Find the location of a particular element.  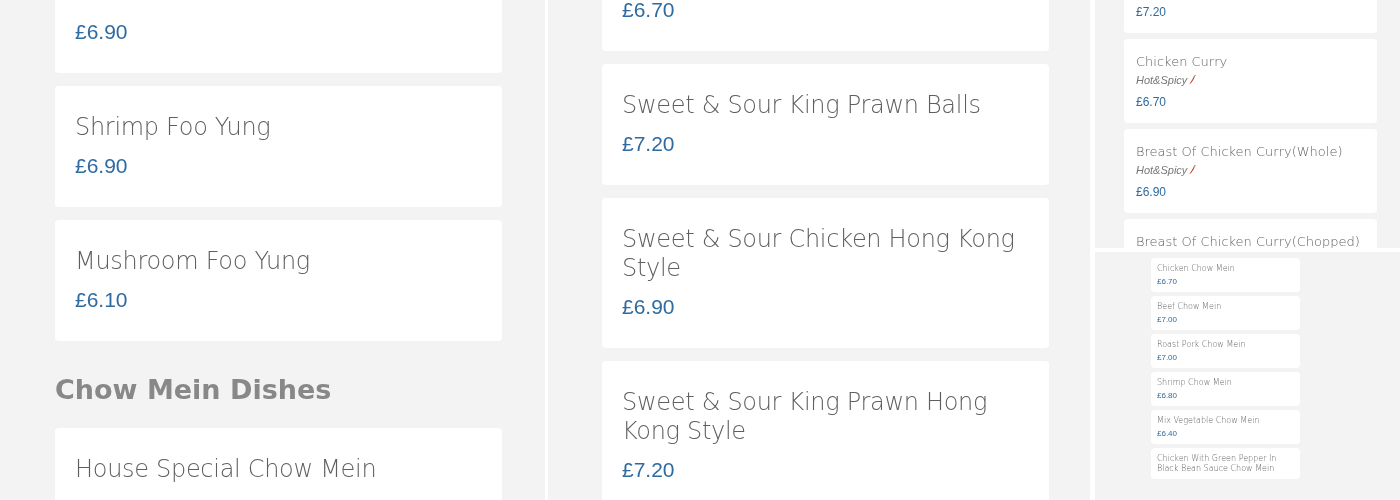

dish-card: Chicken Curry Hot&Spicy £6.70 is located at coordinates (1250, 81).